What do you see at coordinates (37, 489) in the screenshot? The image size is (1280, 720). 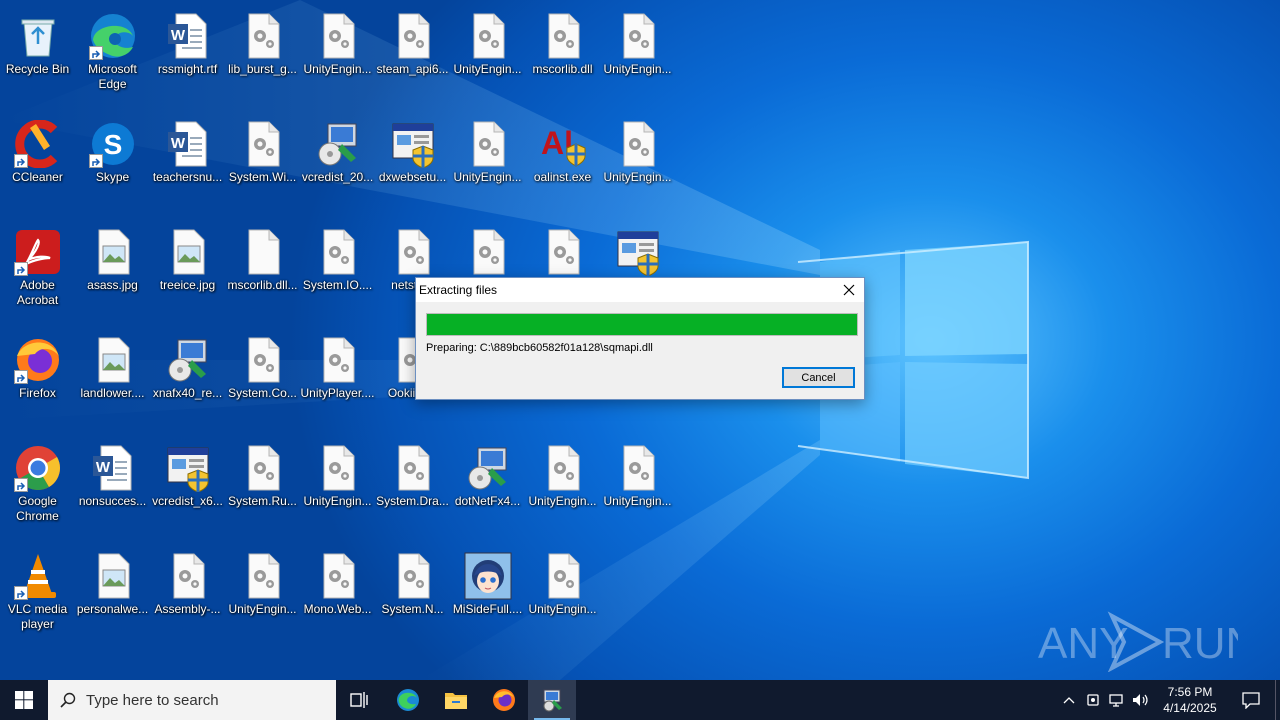 I see `desktop-icon: Google Chrome` at bounding box center [37, 489].